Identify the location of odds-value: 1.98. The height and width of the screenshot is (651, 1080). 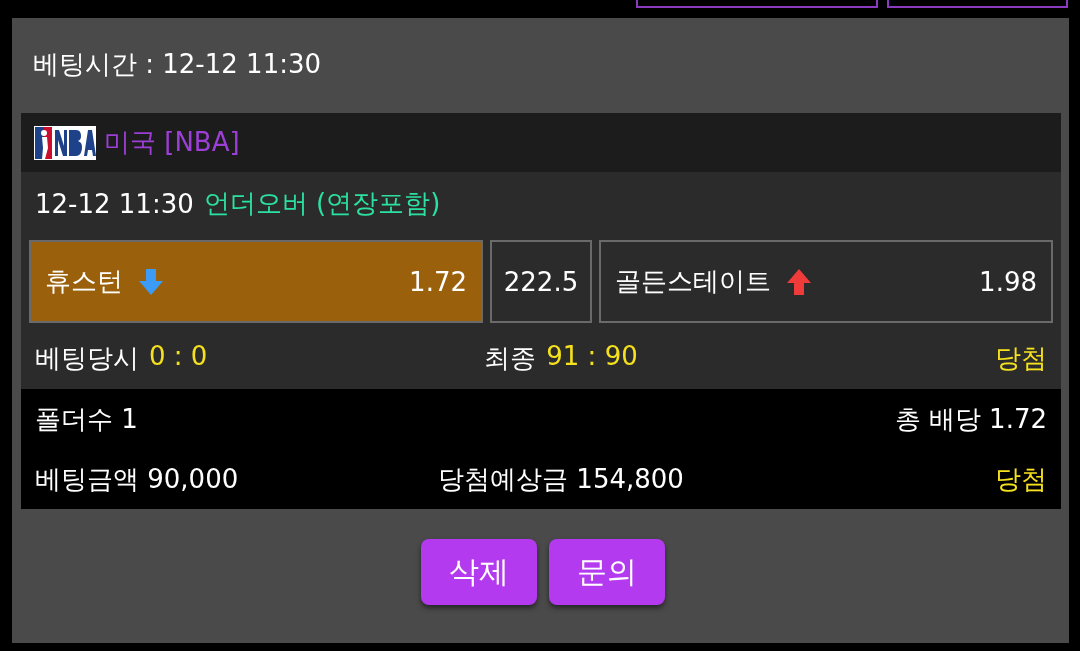
(1008, 281).